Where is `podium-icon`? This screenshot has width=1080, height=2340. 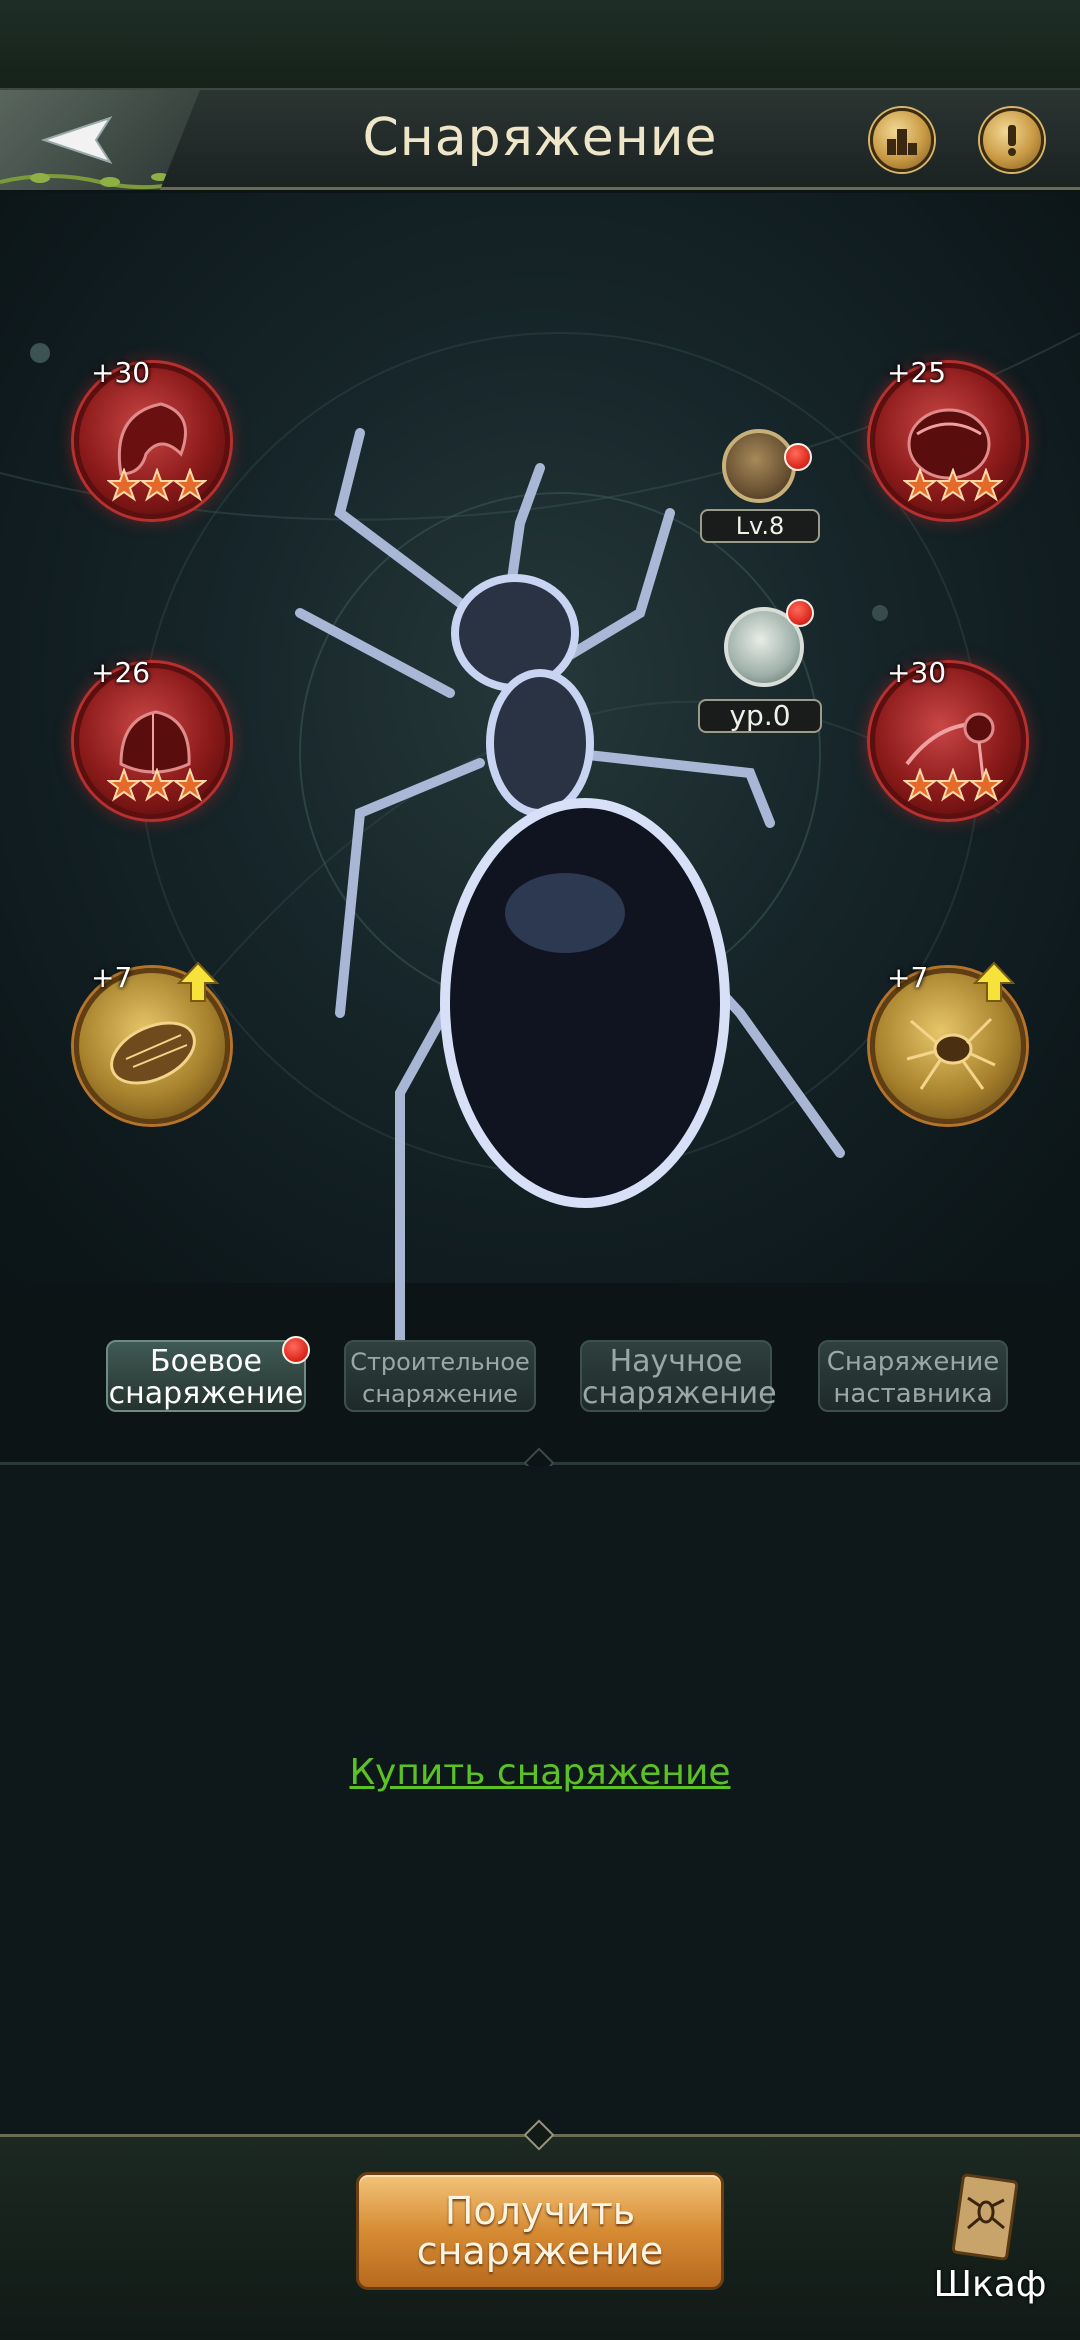 podium-icon is located at coordinates (902, 142).